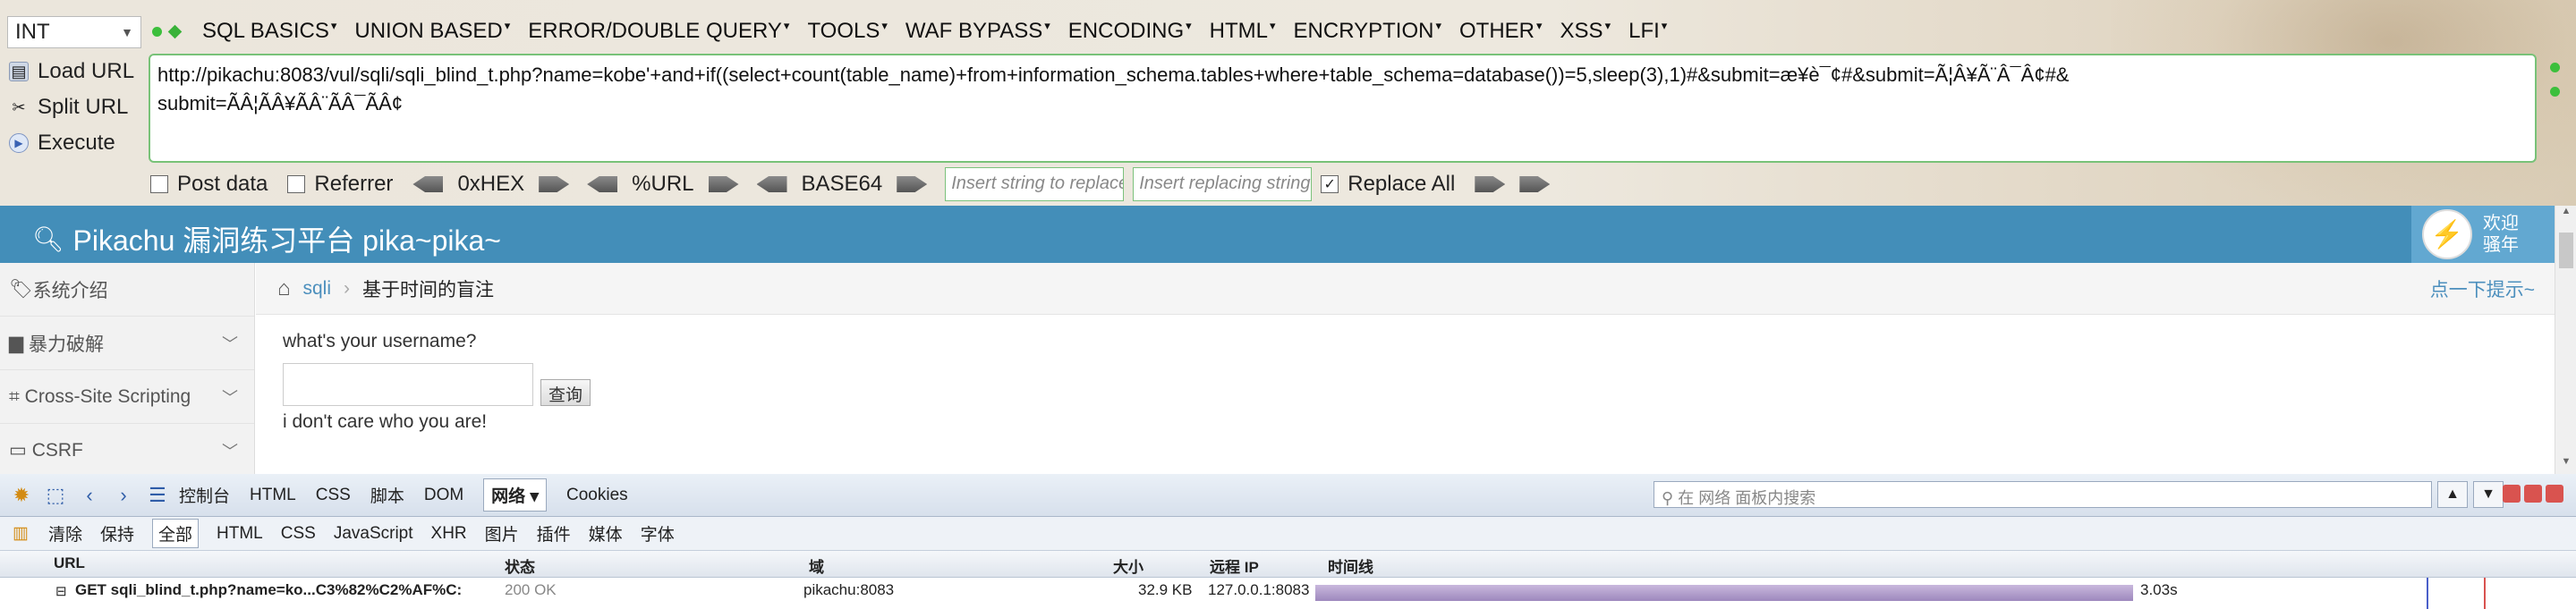 The image size is (2576, 609). I want to click on menu-error-double-query: ERROR/DOUBLE QUERY ▾, so click(658, 31).